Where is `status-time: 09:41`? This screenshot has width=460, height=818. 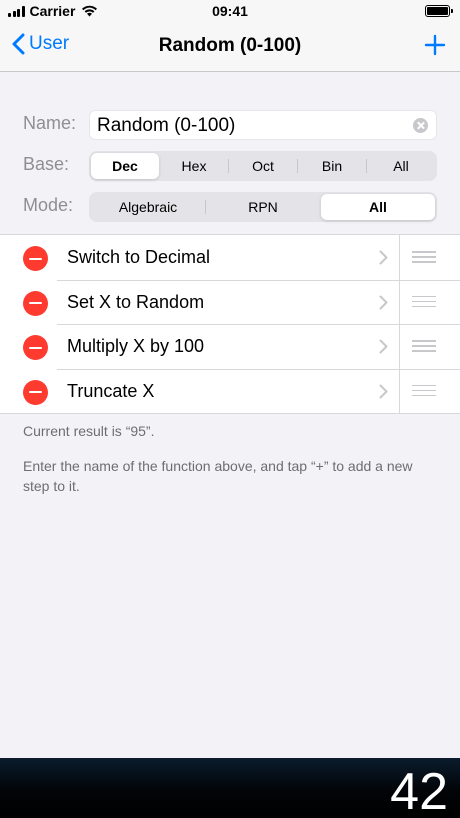 status-time: 09:41 is located at coordinates (230, 11).